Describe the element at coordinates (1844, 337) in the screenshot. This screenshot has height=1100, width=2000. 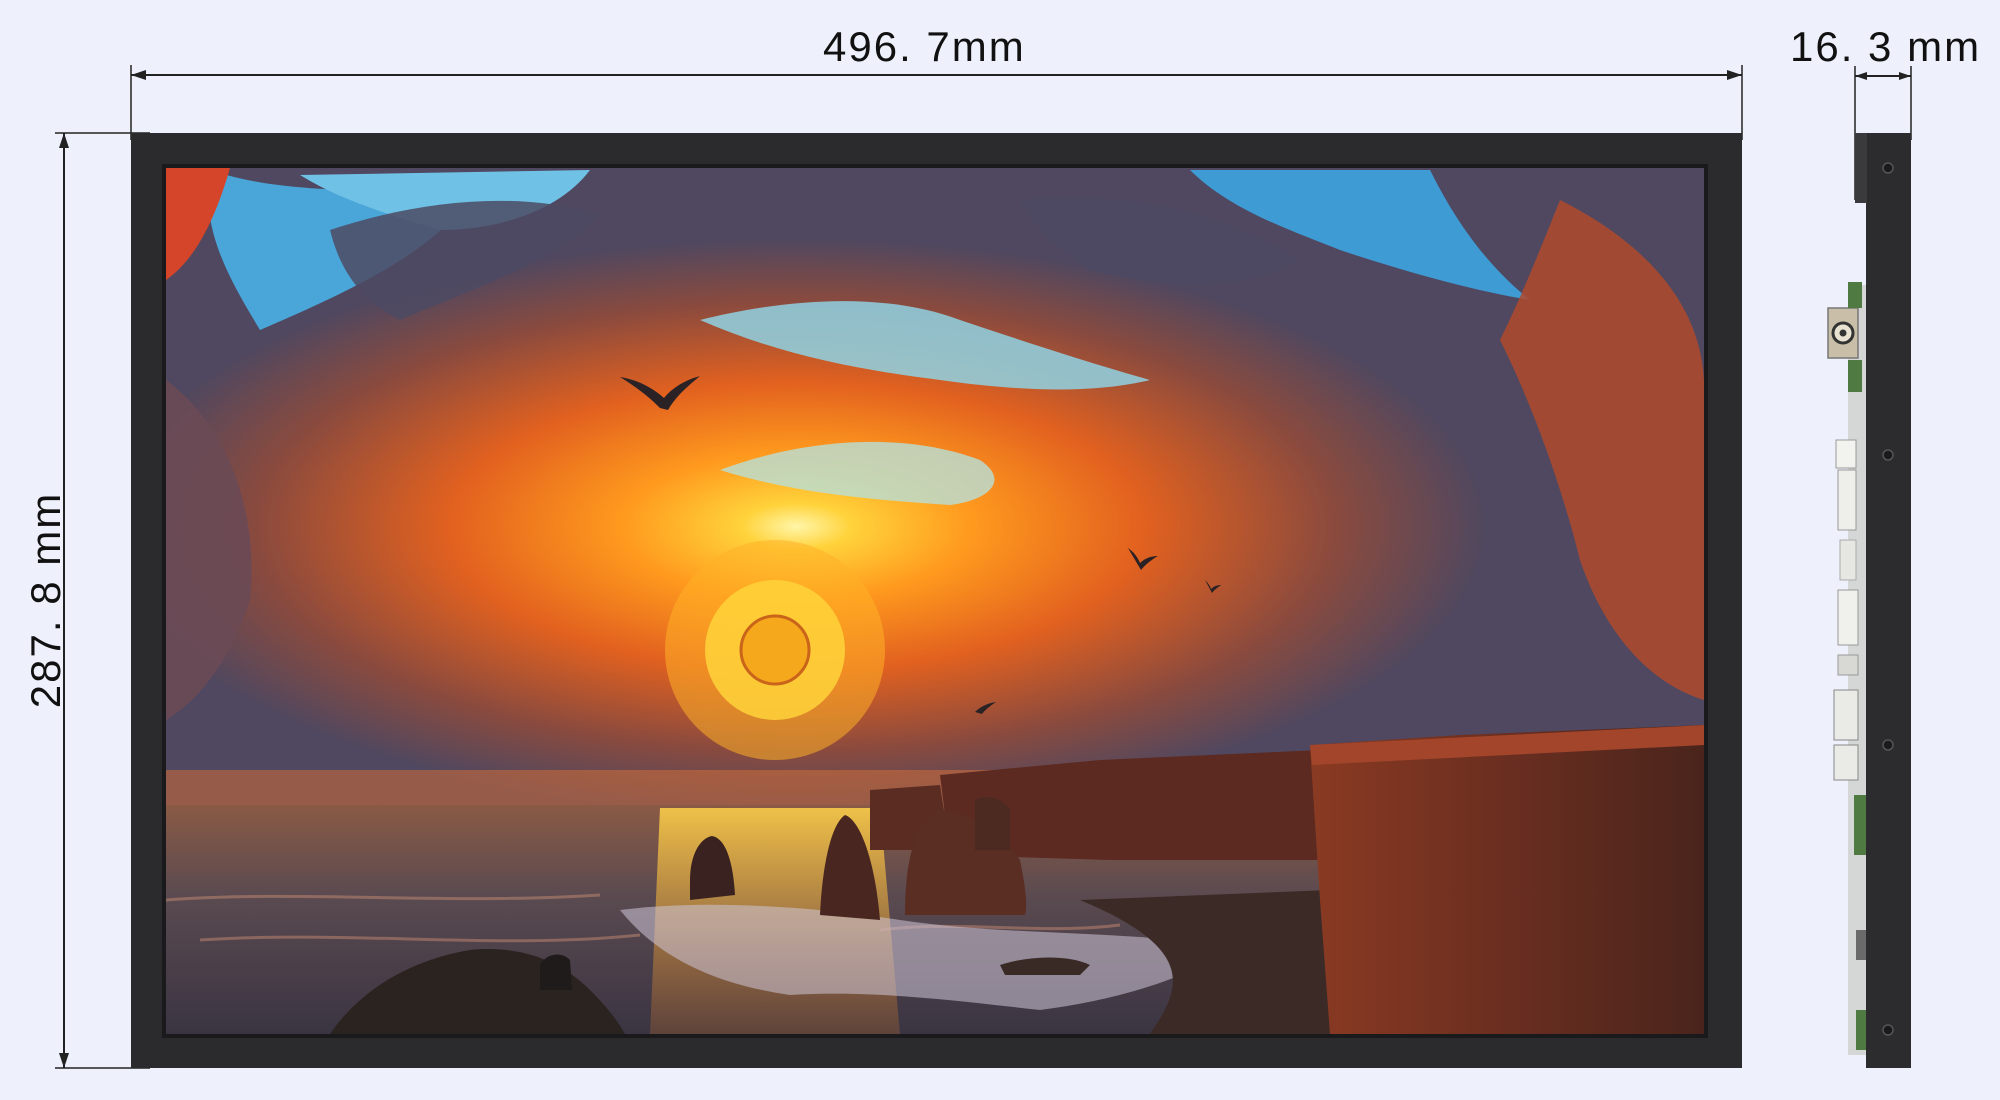
I see `side-connector-port` at that location.